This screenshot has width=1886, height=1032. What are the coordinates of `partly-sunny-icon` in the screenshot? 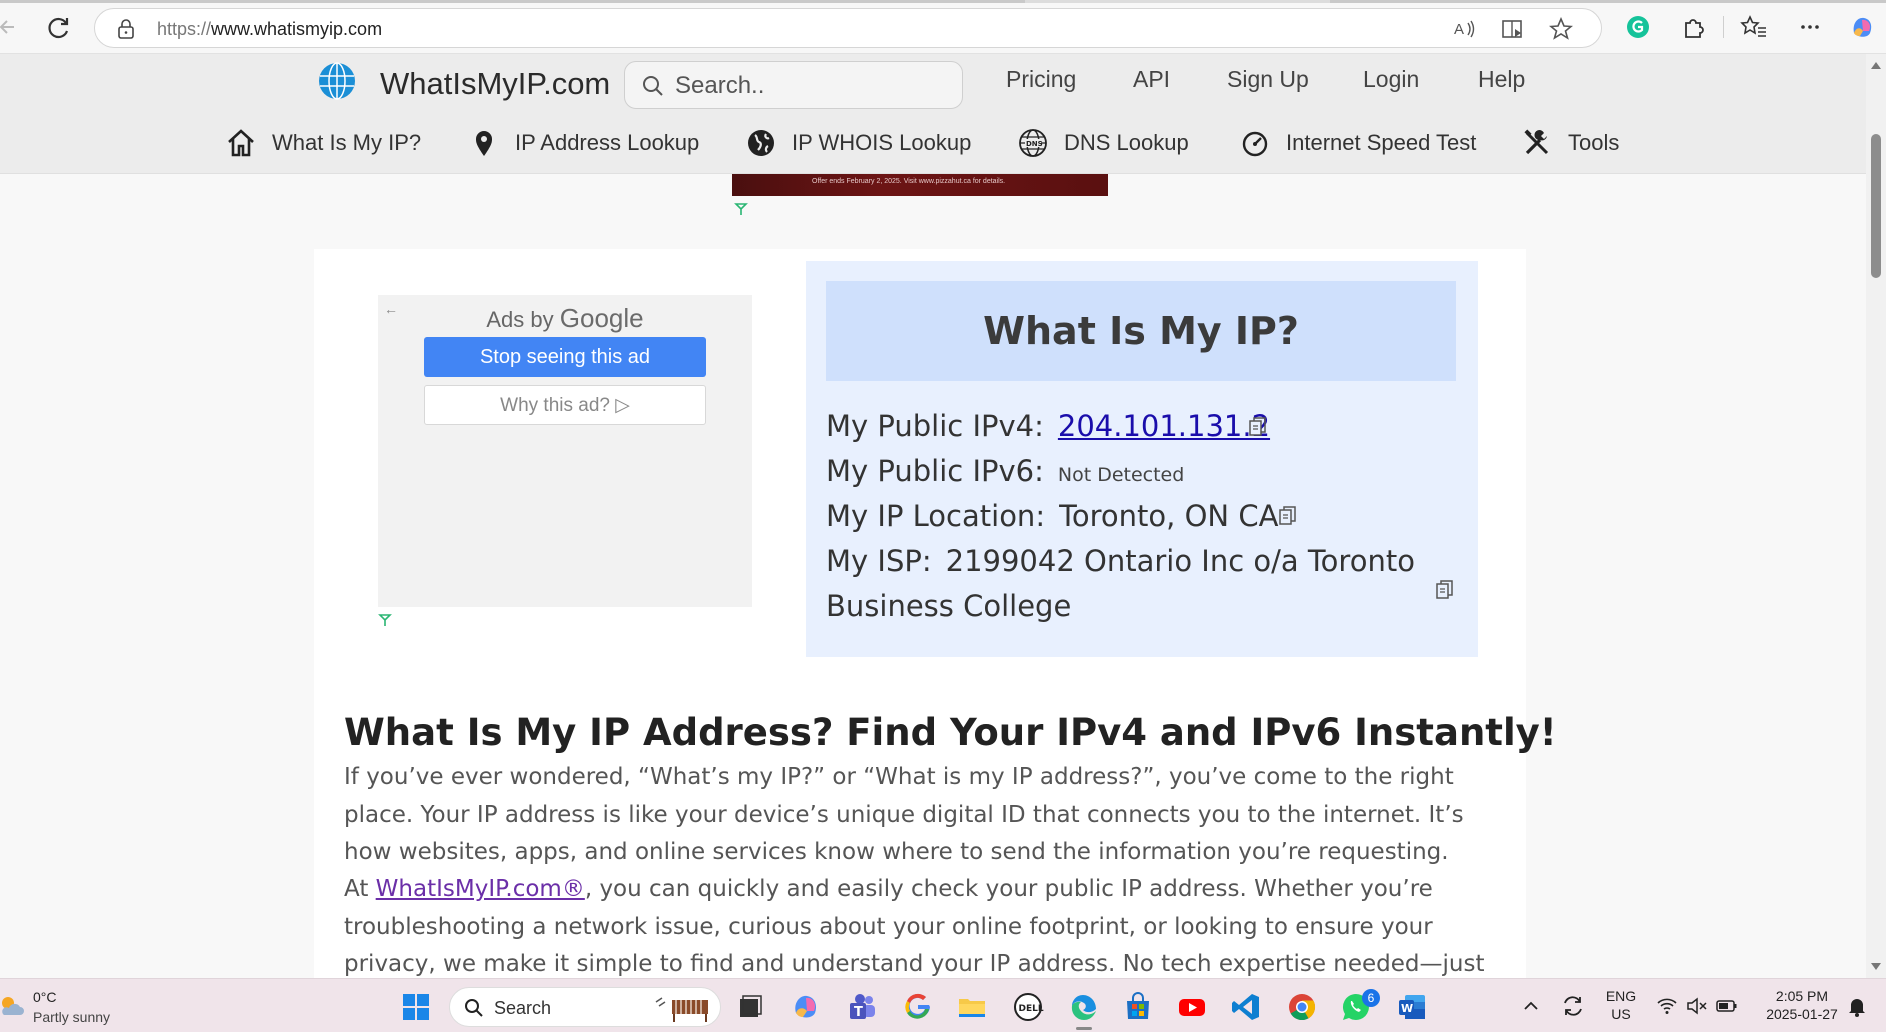 It's located at (13, 1006).